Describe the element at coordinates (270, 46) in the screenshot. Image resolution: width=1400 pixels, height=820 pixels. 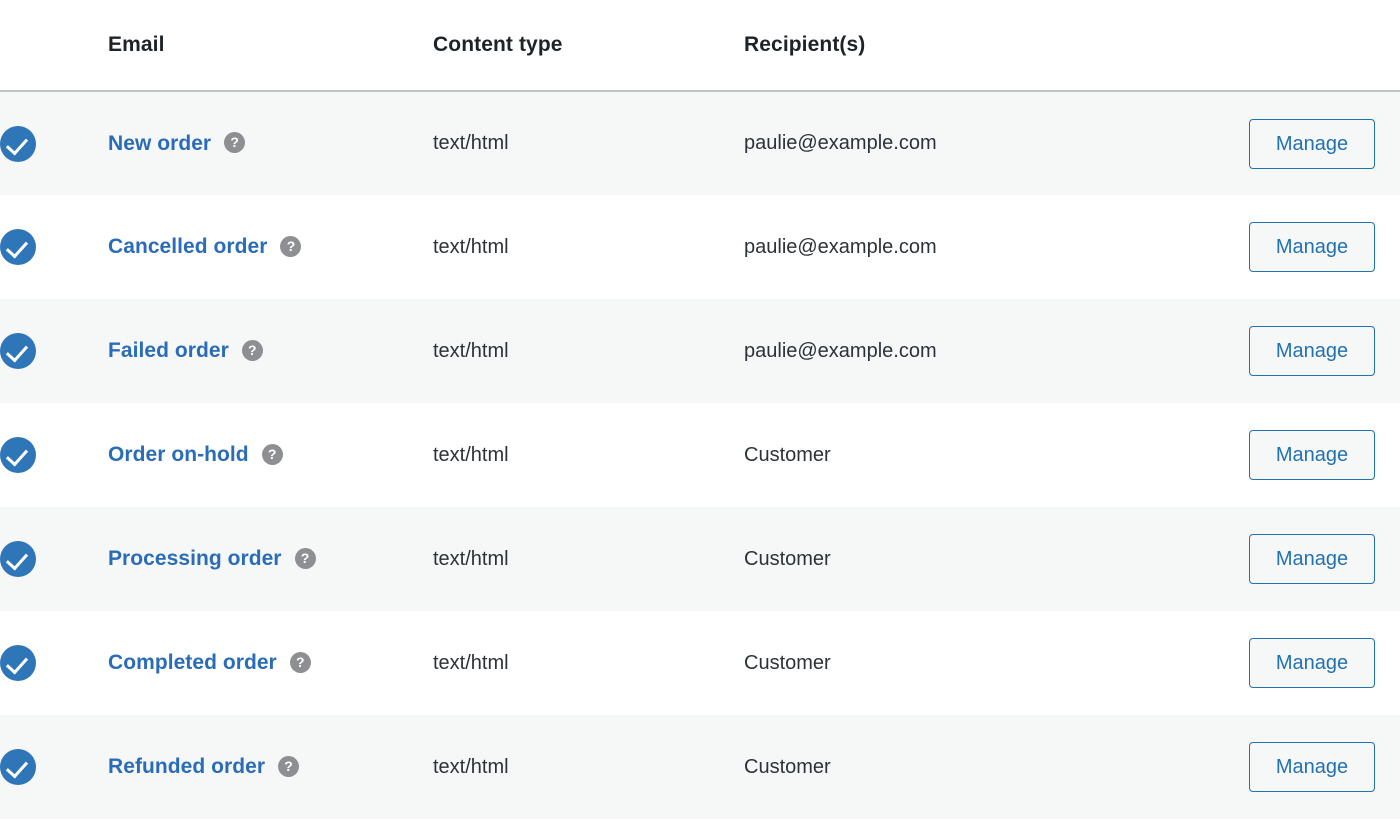
I see `column-header-email: Email` at that location.